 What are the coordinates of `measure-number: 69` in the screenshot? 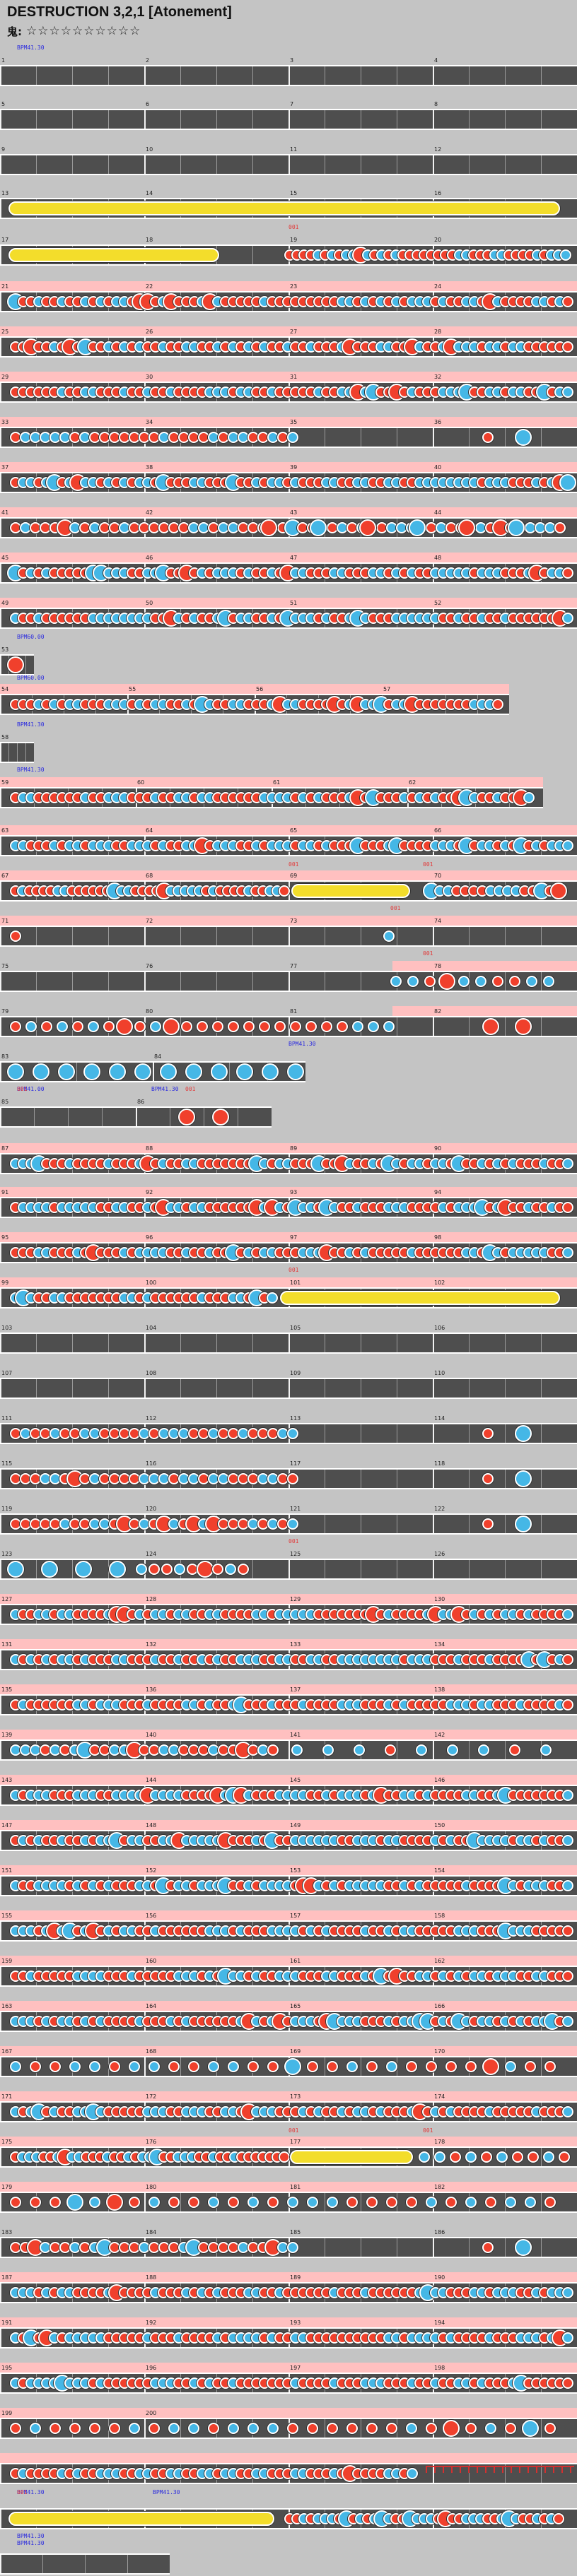 It's located at (294, 876).